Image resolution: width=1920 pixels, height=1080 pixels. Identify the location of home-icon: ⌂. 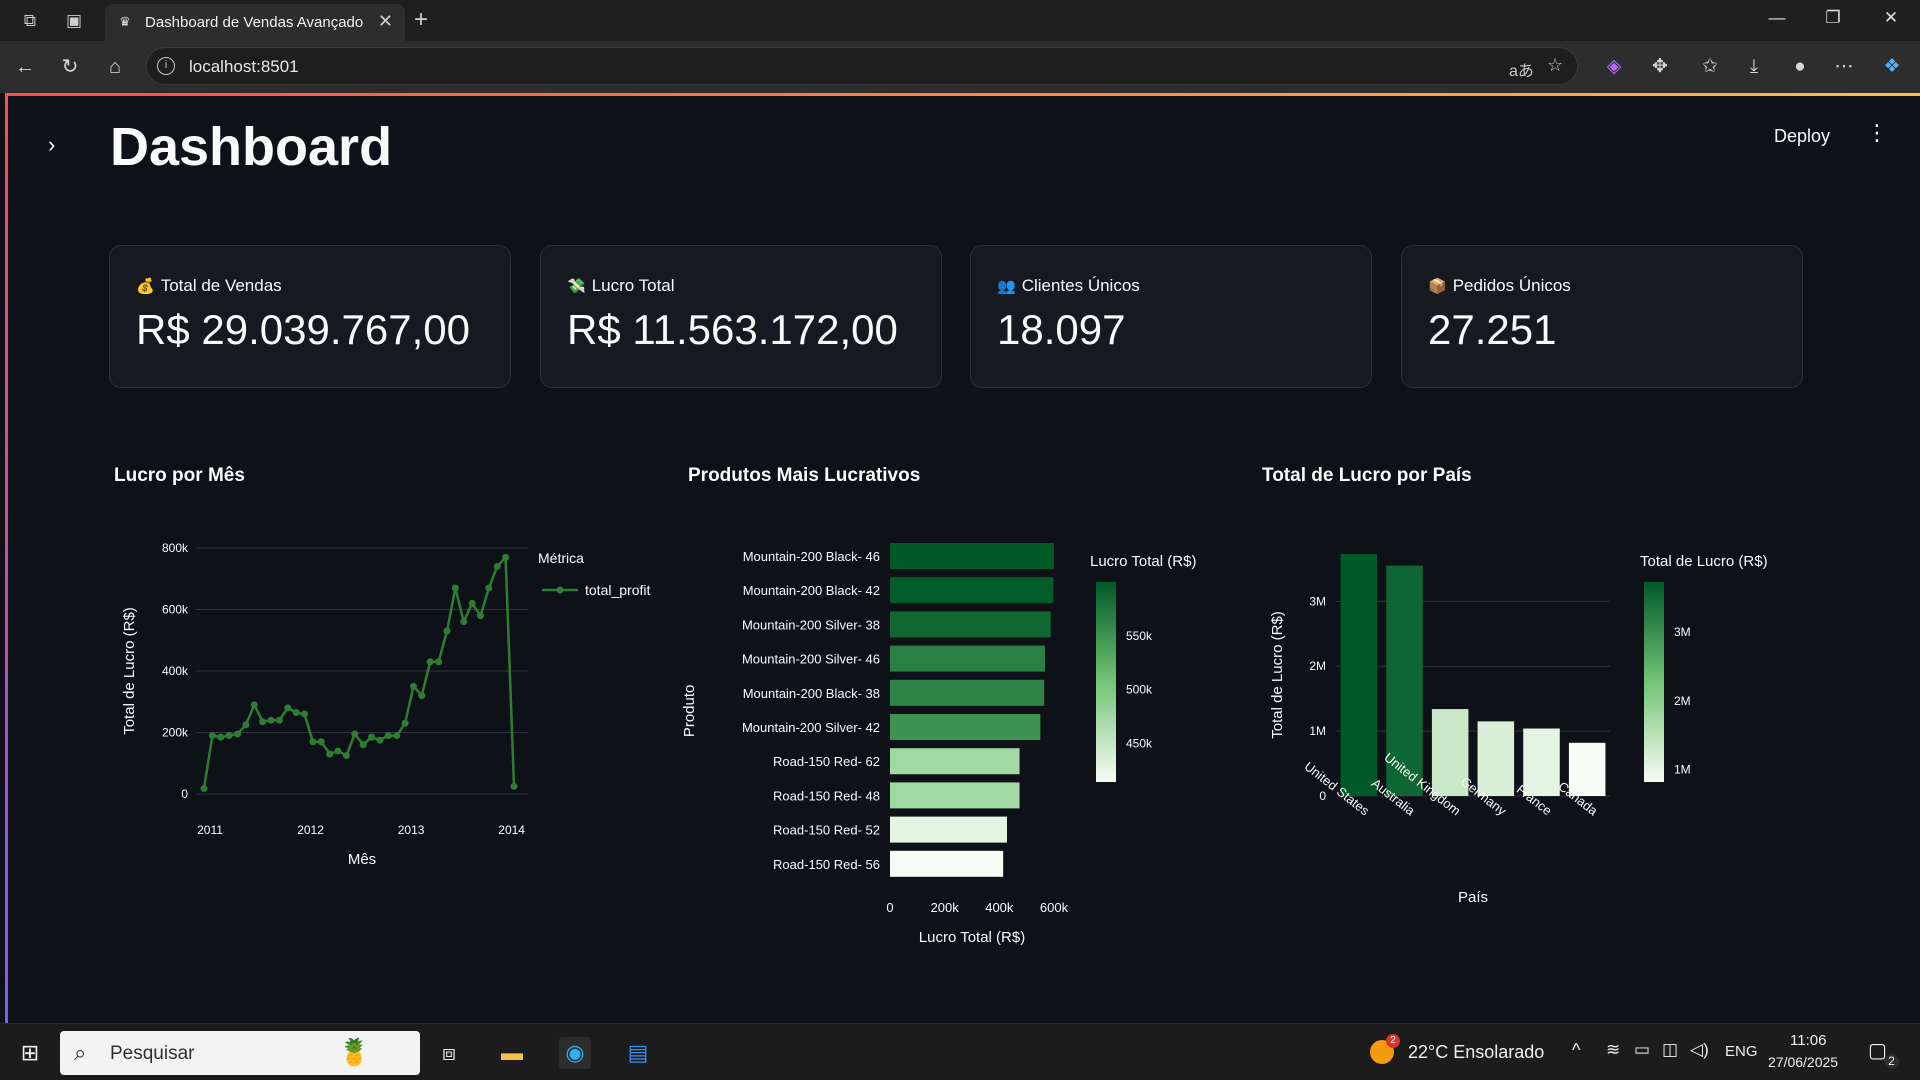
(115, 67).